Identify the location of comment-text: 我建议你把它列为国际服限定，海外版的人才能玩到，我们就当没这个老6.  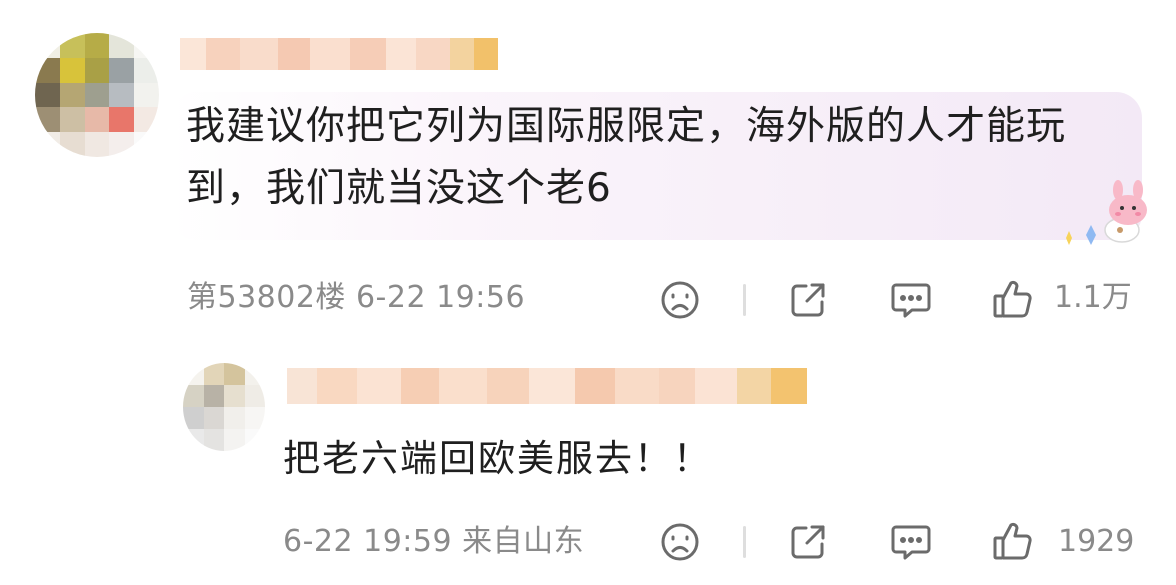
(626, 157).